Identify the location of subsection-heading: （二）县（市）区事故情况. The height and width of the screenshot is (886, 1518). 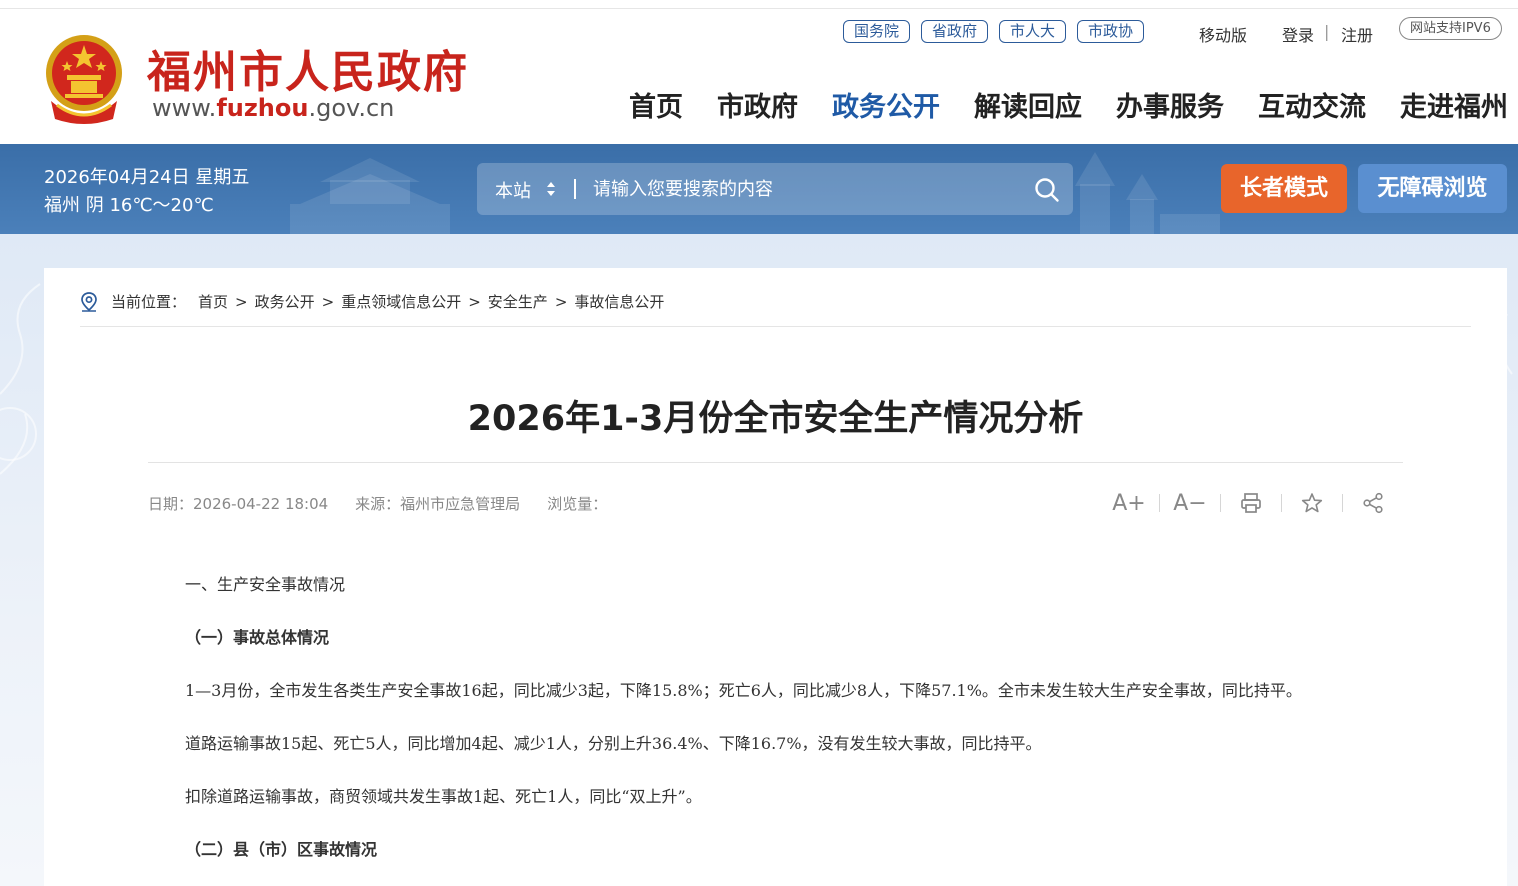
(281, 849).